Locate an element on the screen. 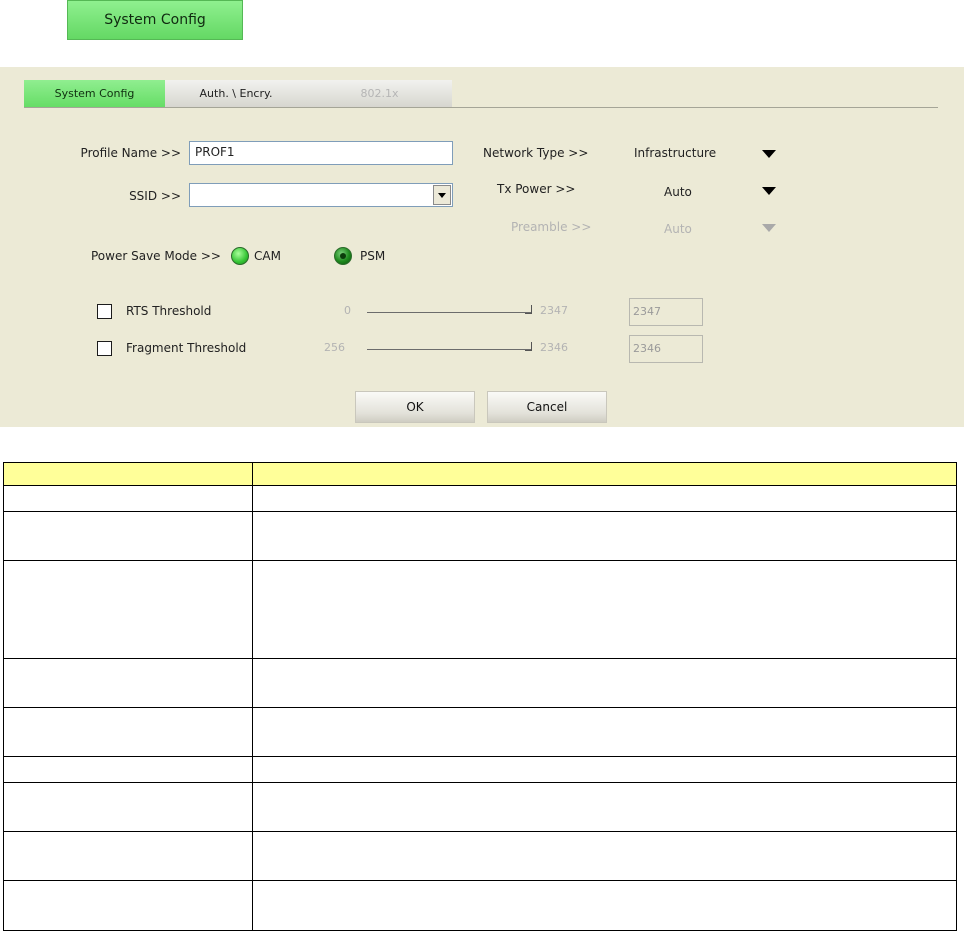 This screenshot has height=936, width=964. system-config-top-tab: System Config is located at coordinates (155, 20).